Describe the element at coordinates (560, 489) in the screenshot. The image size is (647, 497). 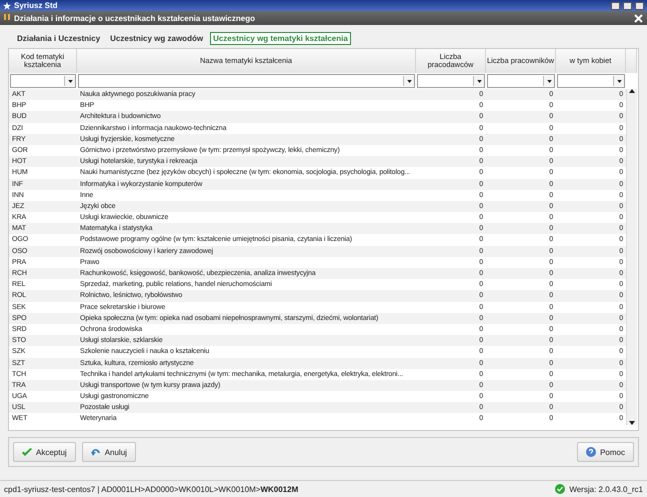
I see `check-circle-icon` at that location.